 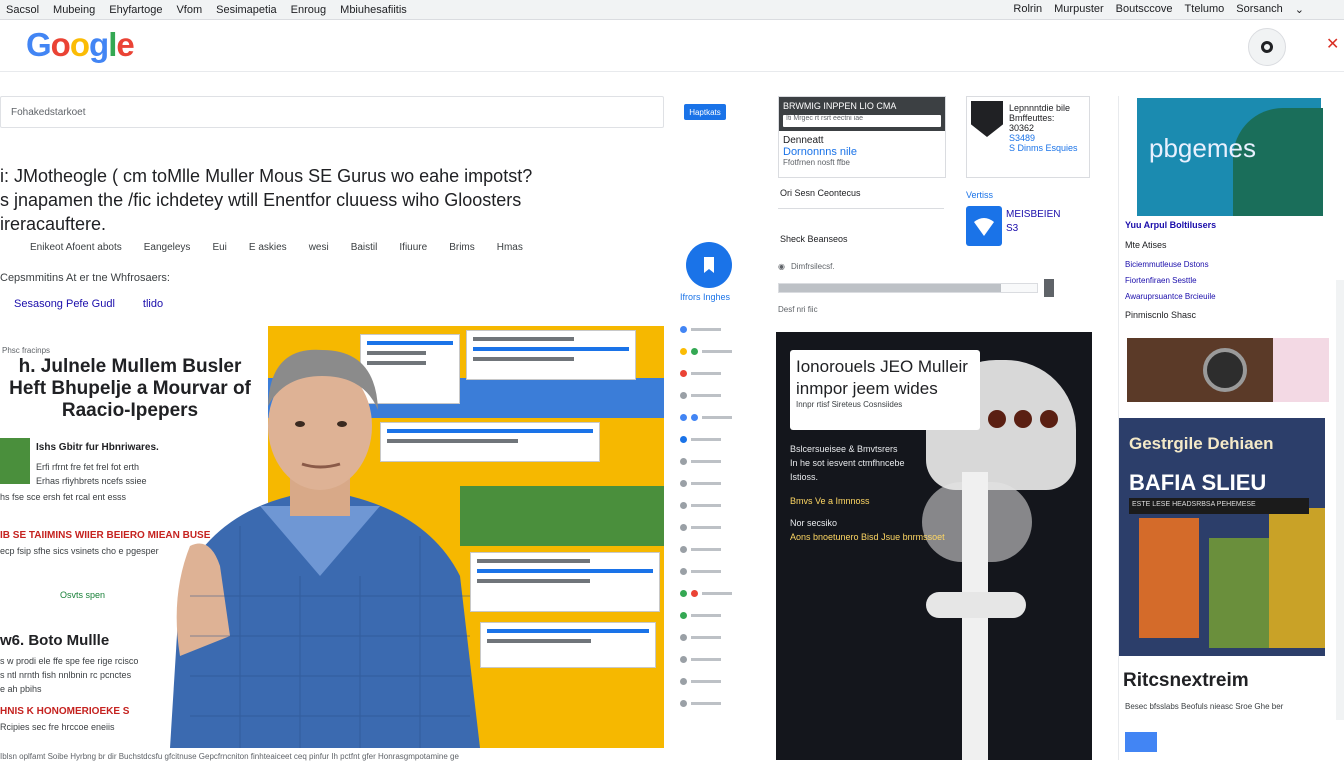 What do you see at coordinates (979, 195) in the screenshot?
I see `section-link: Vertiss` at bounding box center [979, 195].